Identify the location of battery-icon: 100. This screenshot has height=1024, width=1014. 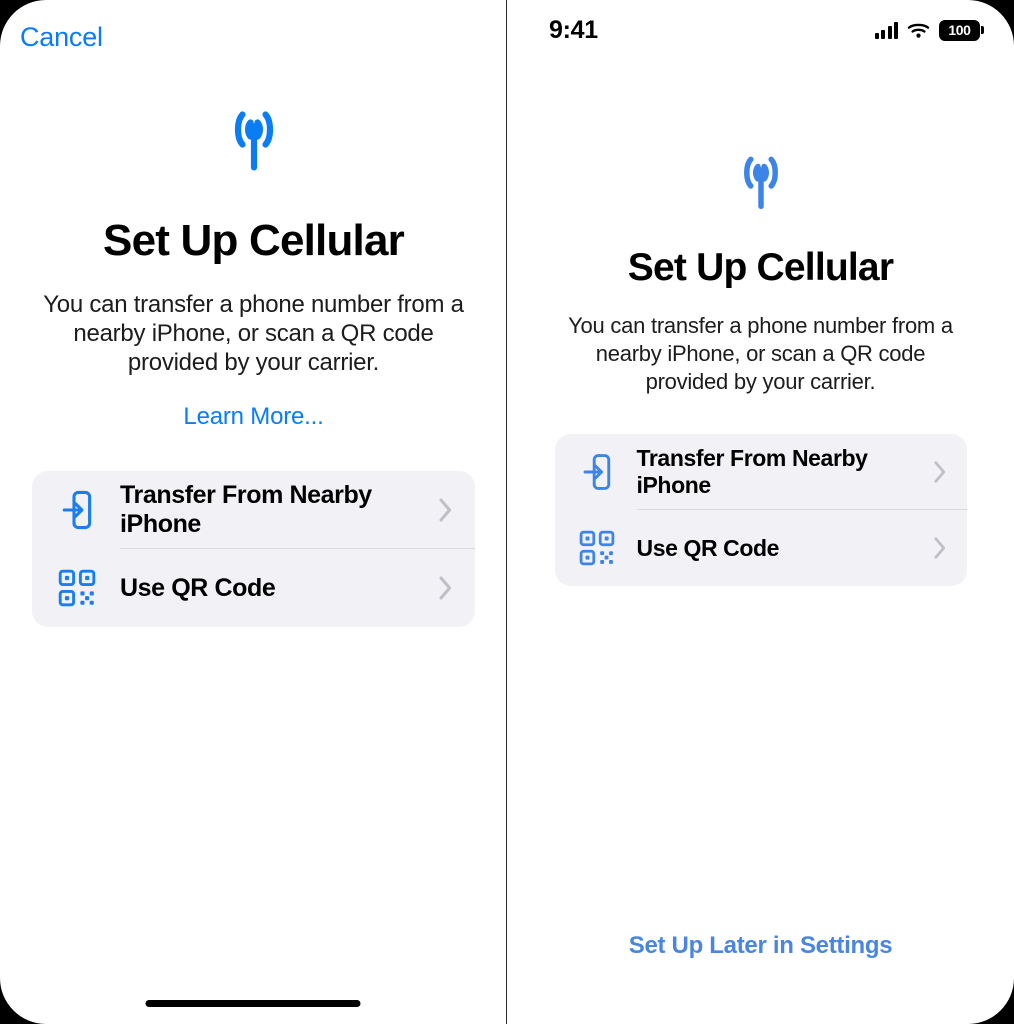
(961, 30).